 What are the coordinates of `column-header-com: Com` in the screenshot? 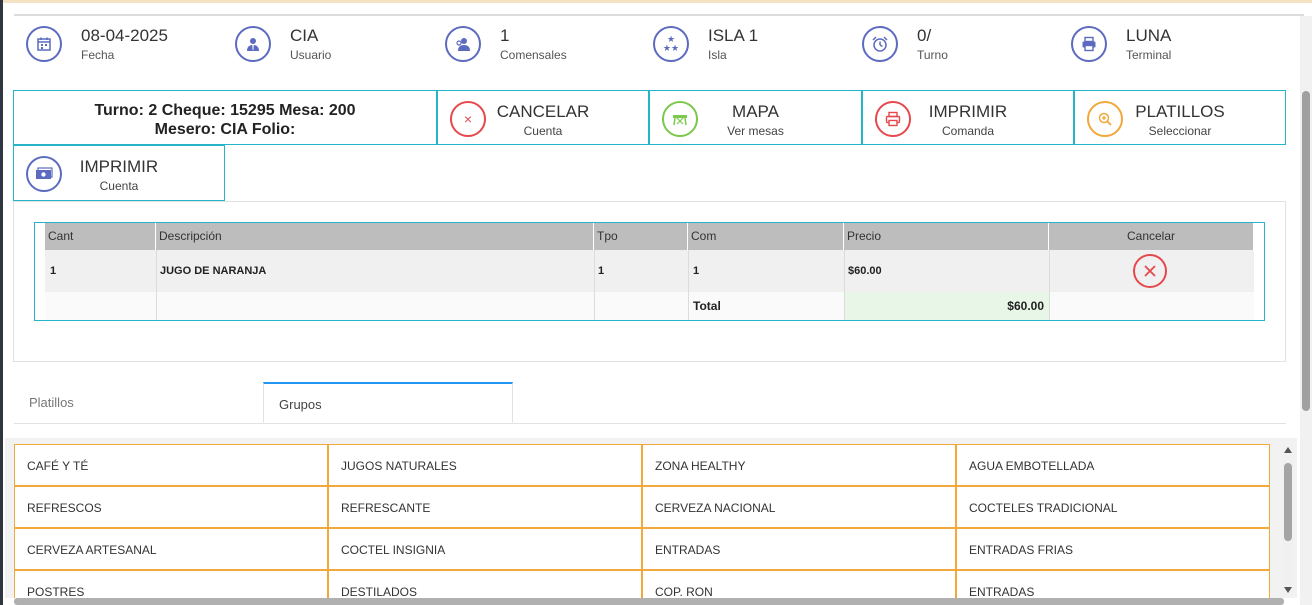 It's located at (766, 236).